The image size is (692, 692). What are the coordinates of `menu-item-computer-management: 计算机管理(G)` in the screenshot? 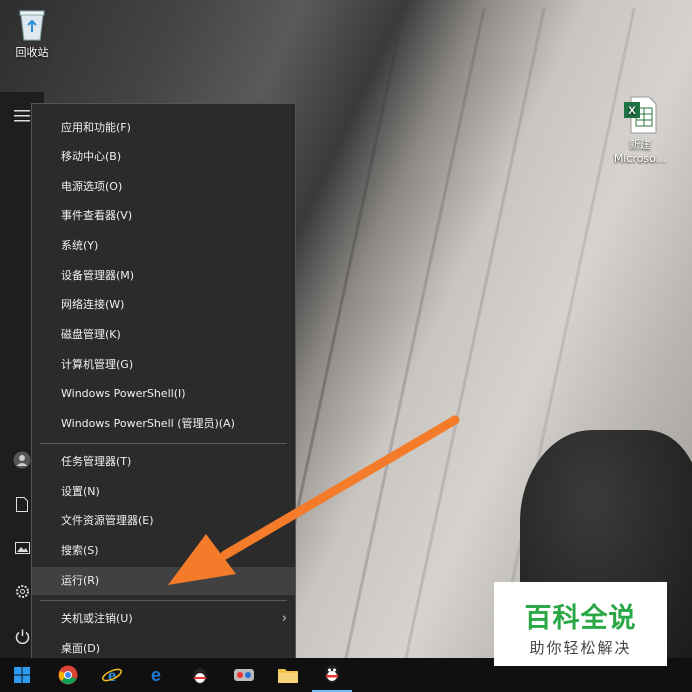 It's located at (163, 365).